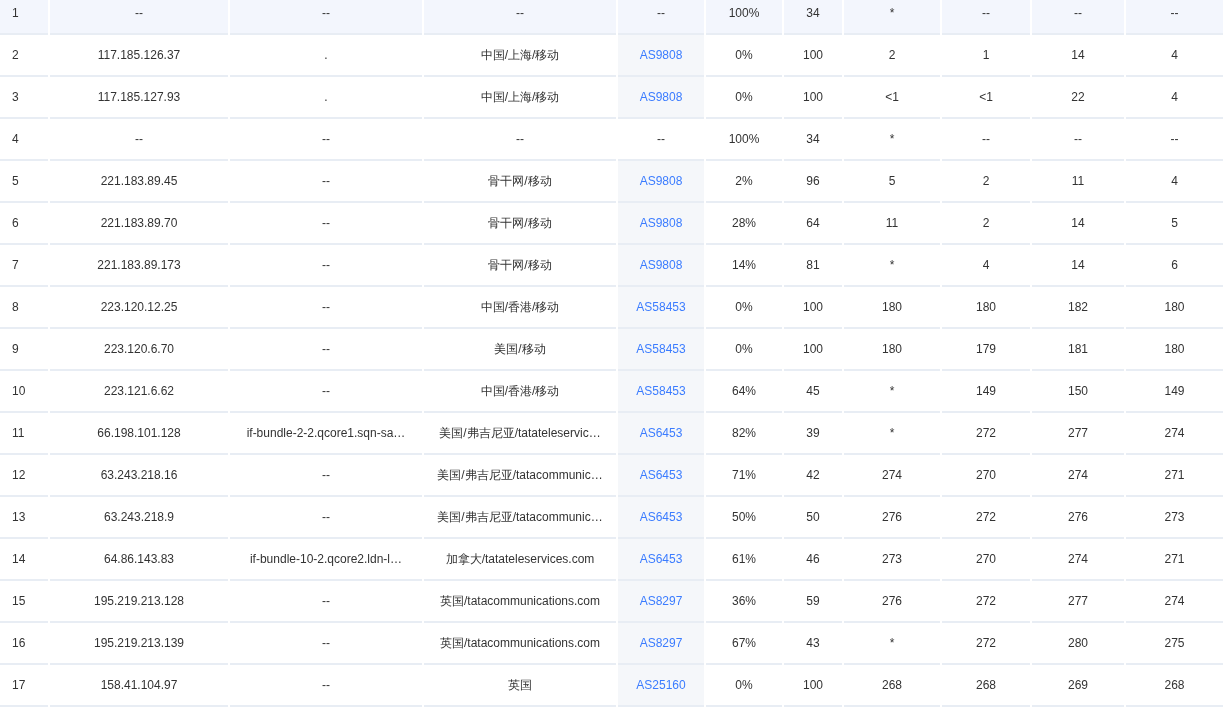 The image size is (1225, 707). I want to click on table-cell: 158.41.104.97, so click(139, 686).